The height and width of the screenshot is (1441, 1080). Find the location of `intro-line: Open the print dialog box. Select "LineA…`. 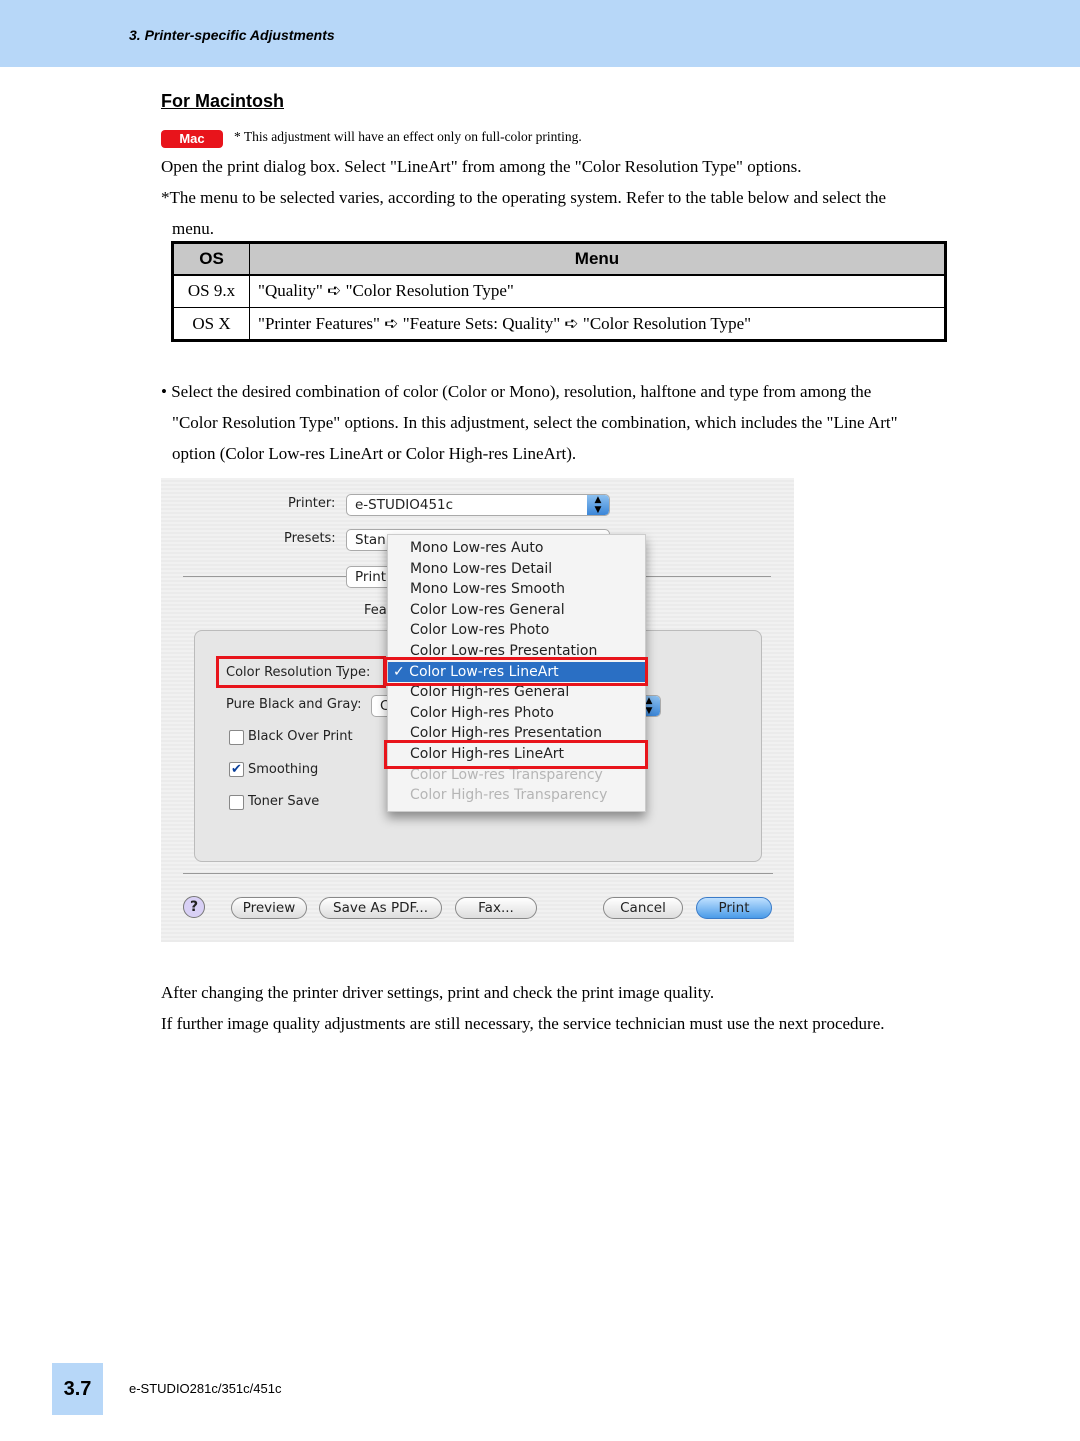

intro-line: Open the print dialog box. Select "LineA… is located at coordinates (481, 166).